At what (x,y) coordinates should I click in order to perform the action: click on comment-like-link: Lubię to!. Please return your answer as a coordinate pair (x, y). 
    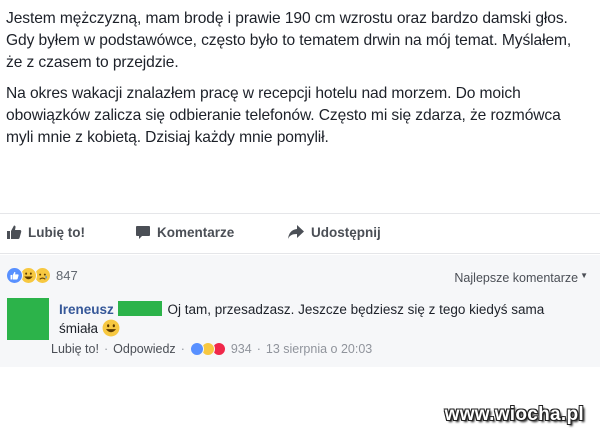
    Looking at the image, I should click on (75, 349).